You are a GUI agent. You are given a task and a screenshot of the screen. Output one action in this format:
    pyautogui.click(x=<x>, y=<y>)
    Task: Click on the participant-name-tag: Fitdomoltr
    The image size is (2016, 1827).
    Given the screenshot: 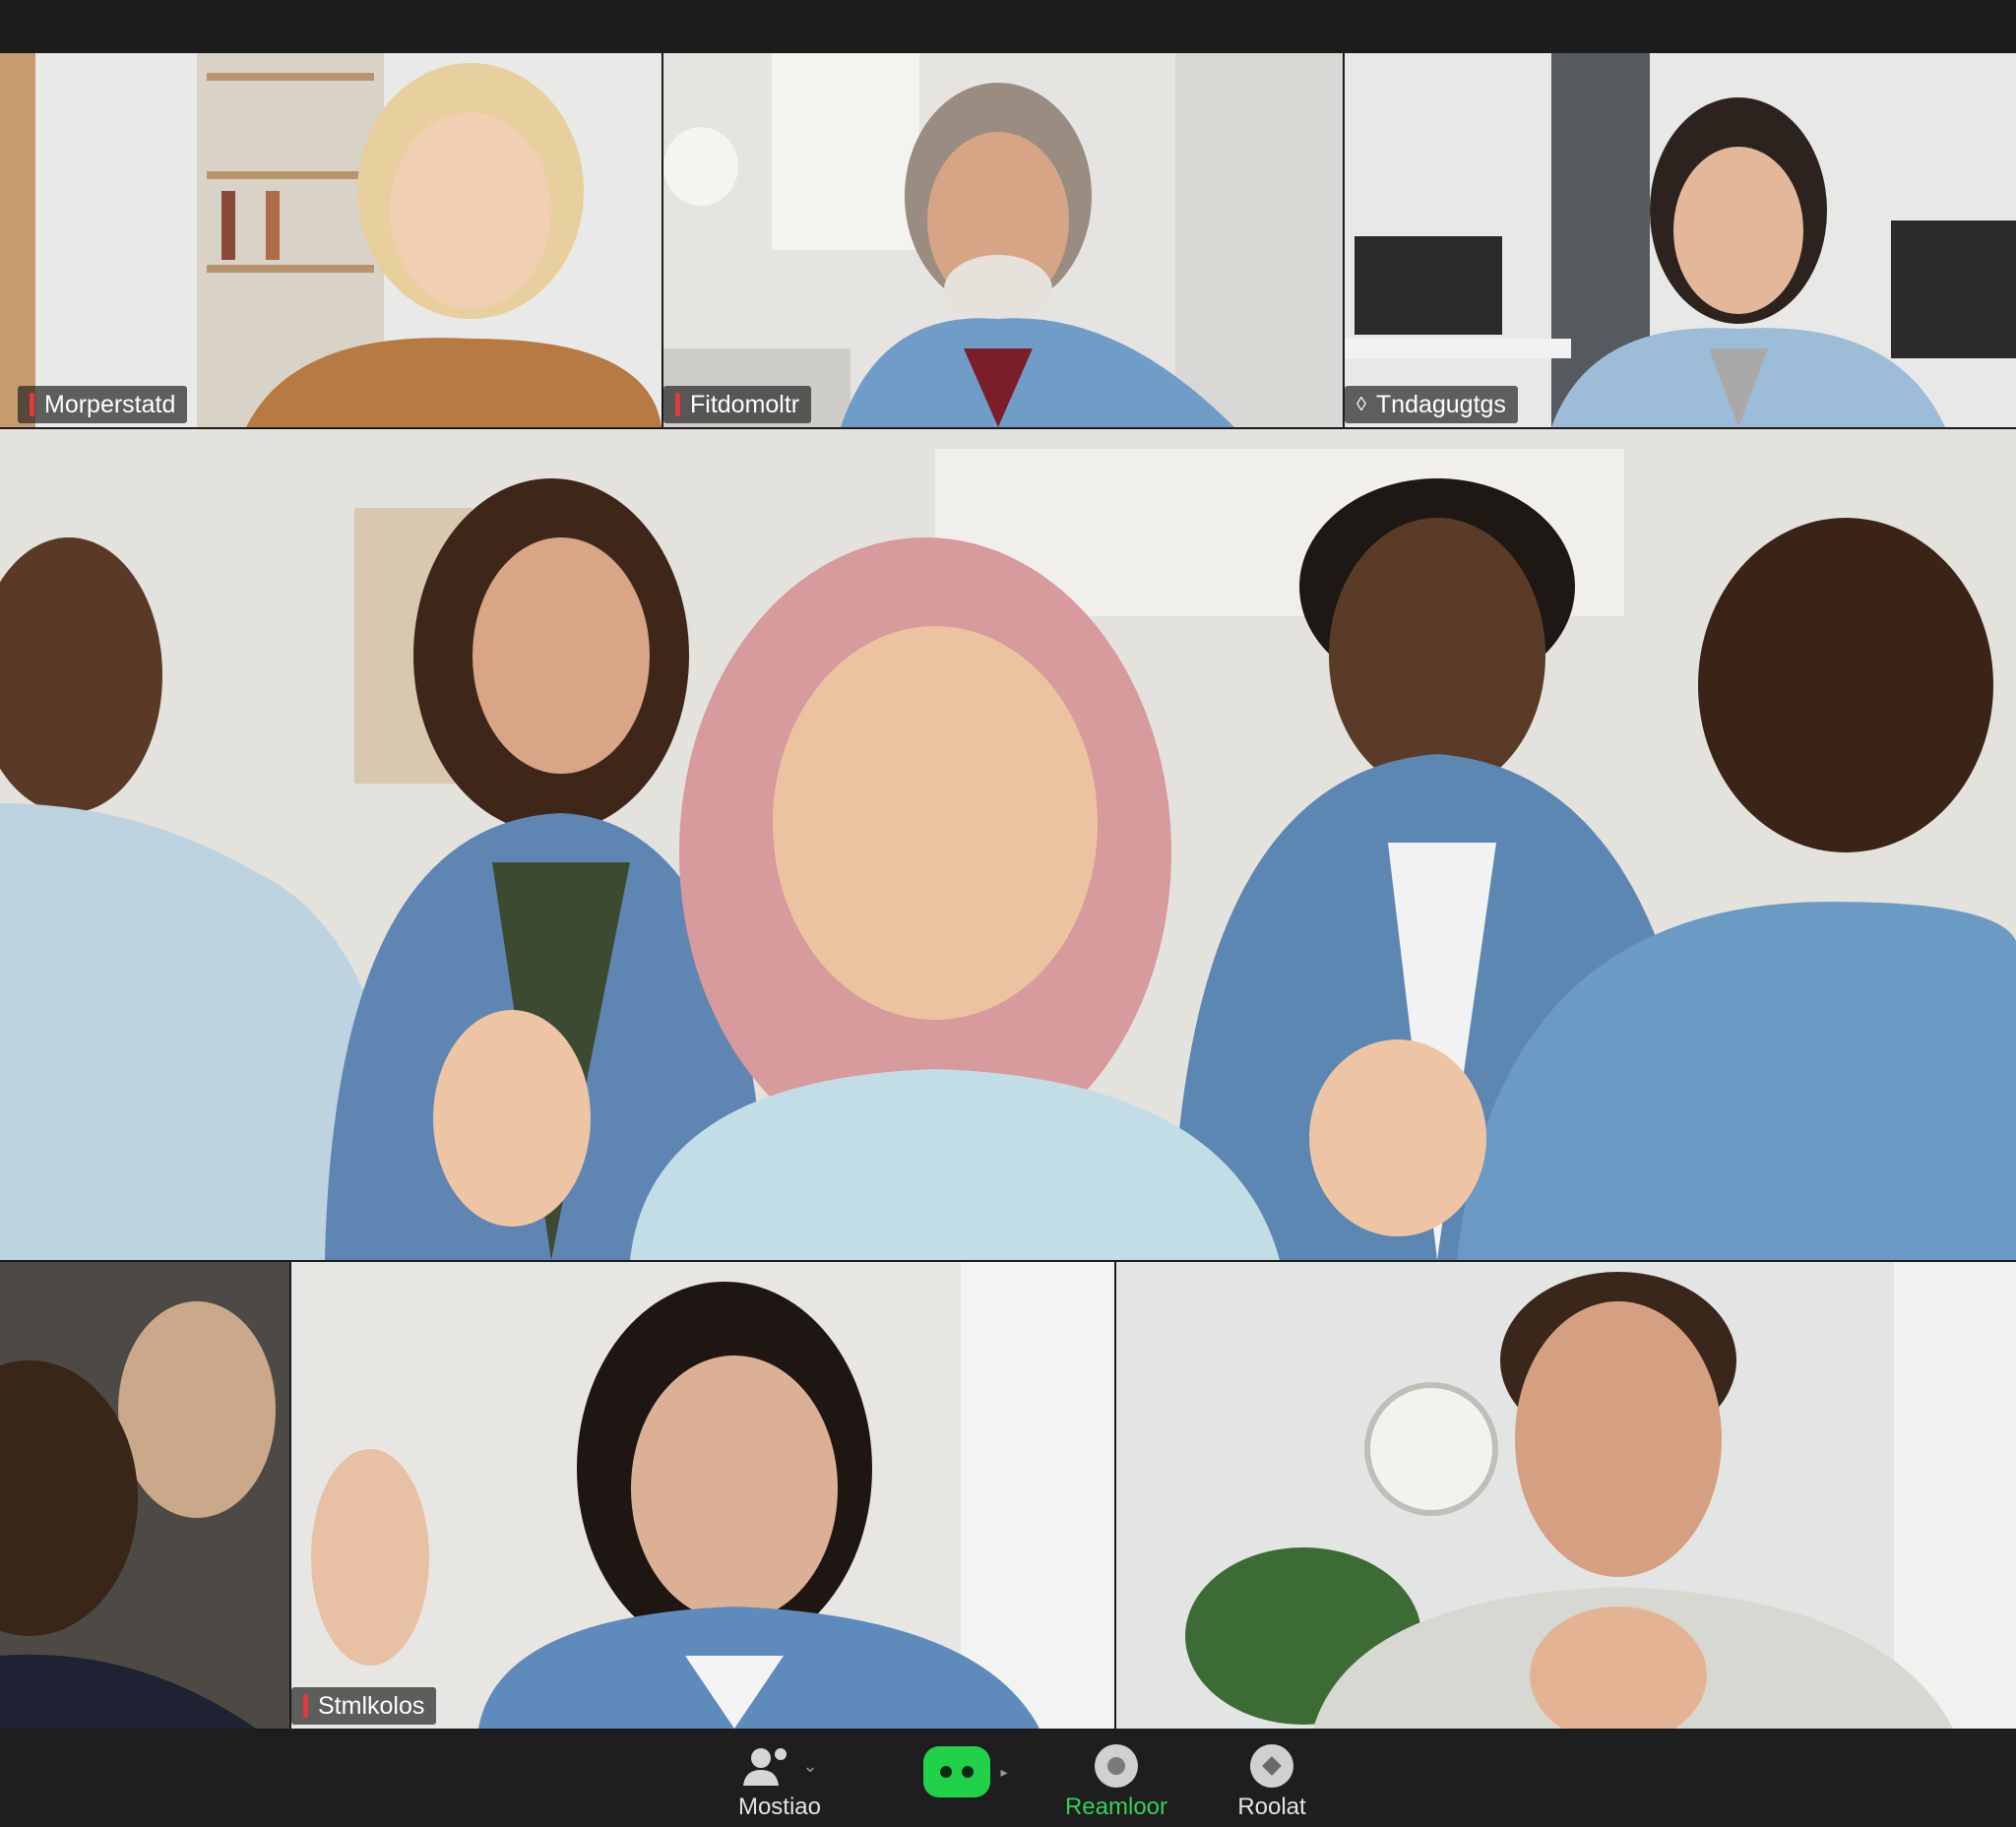 What is the action you would take?
    pyautogui.click(x=737, y=404)
    